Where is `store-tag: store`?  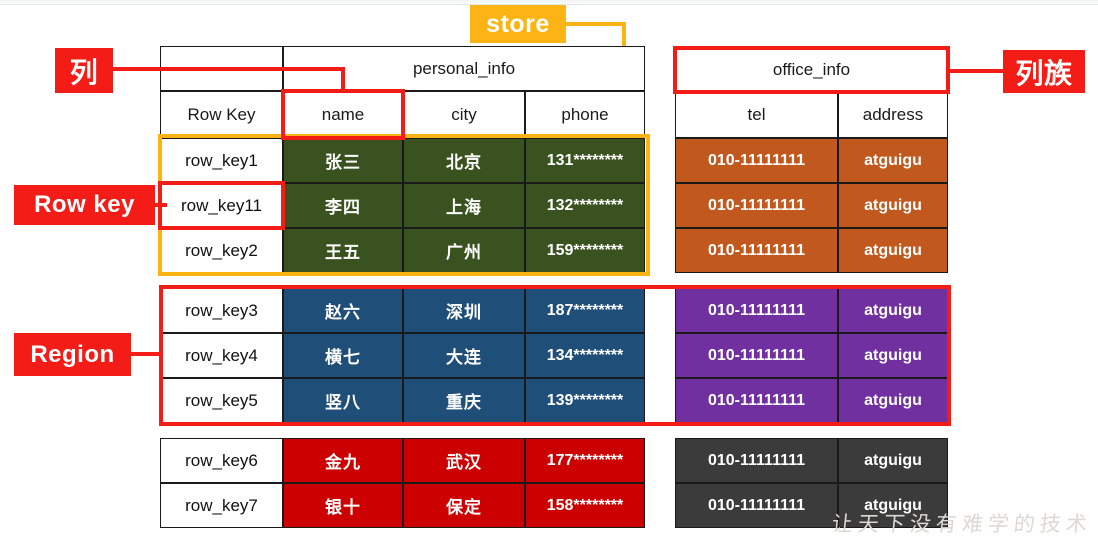
store-tag: store is located at coordinates (518, 24).